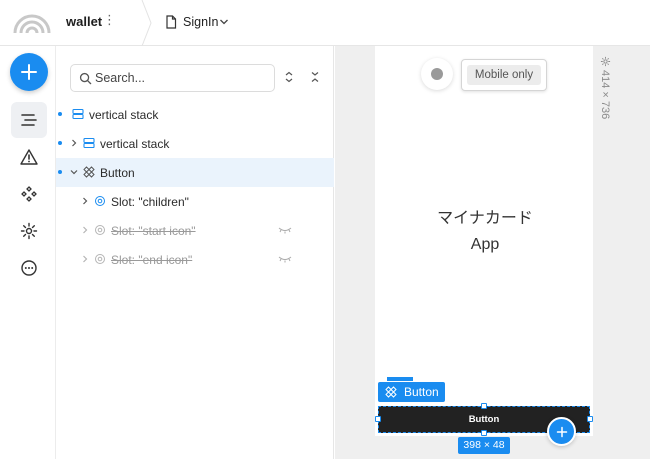 This screenshot has height=459, width=650. I want to click on resize-handle-top, so click(484, 406).